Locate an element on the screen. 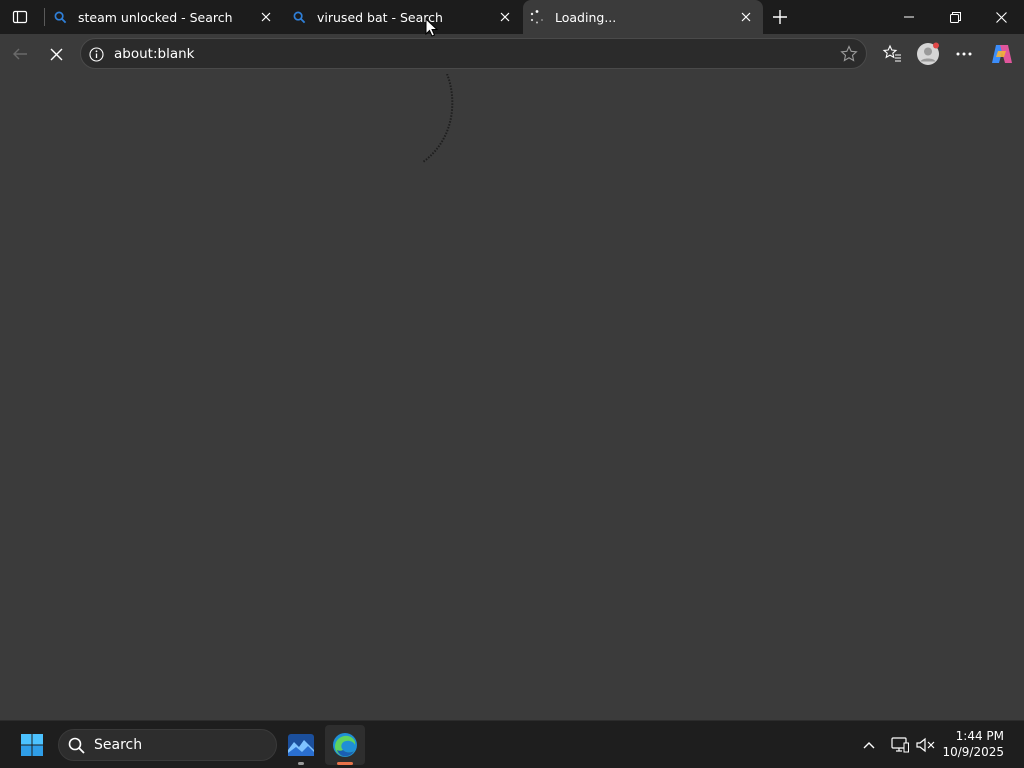 The height and width of the screenshot is (768, 1024). favorites-button is located at coordinates (892, 54).